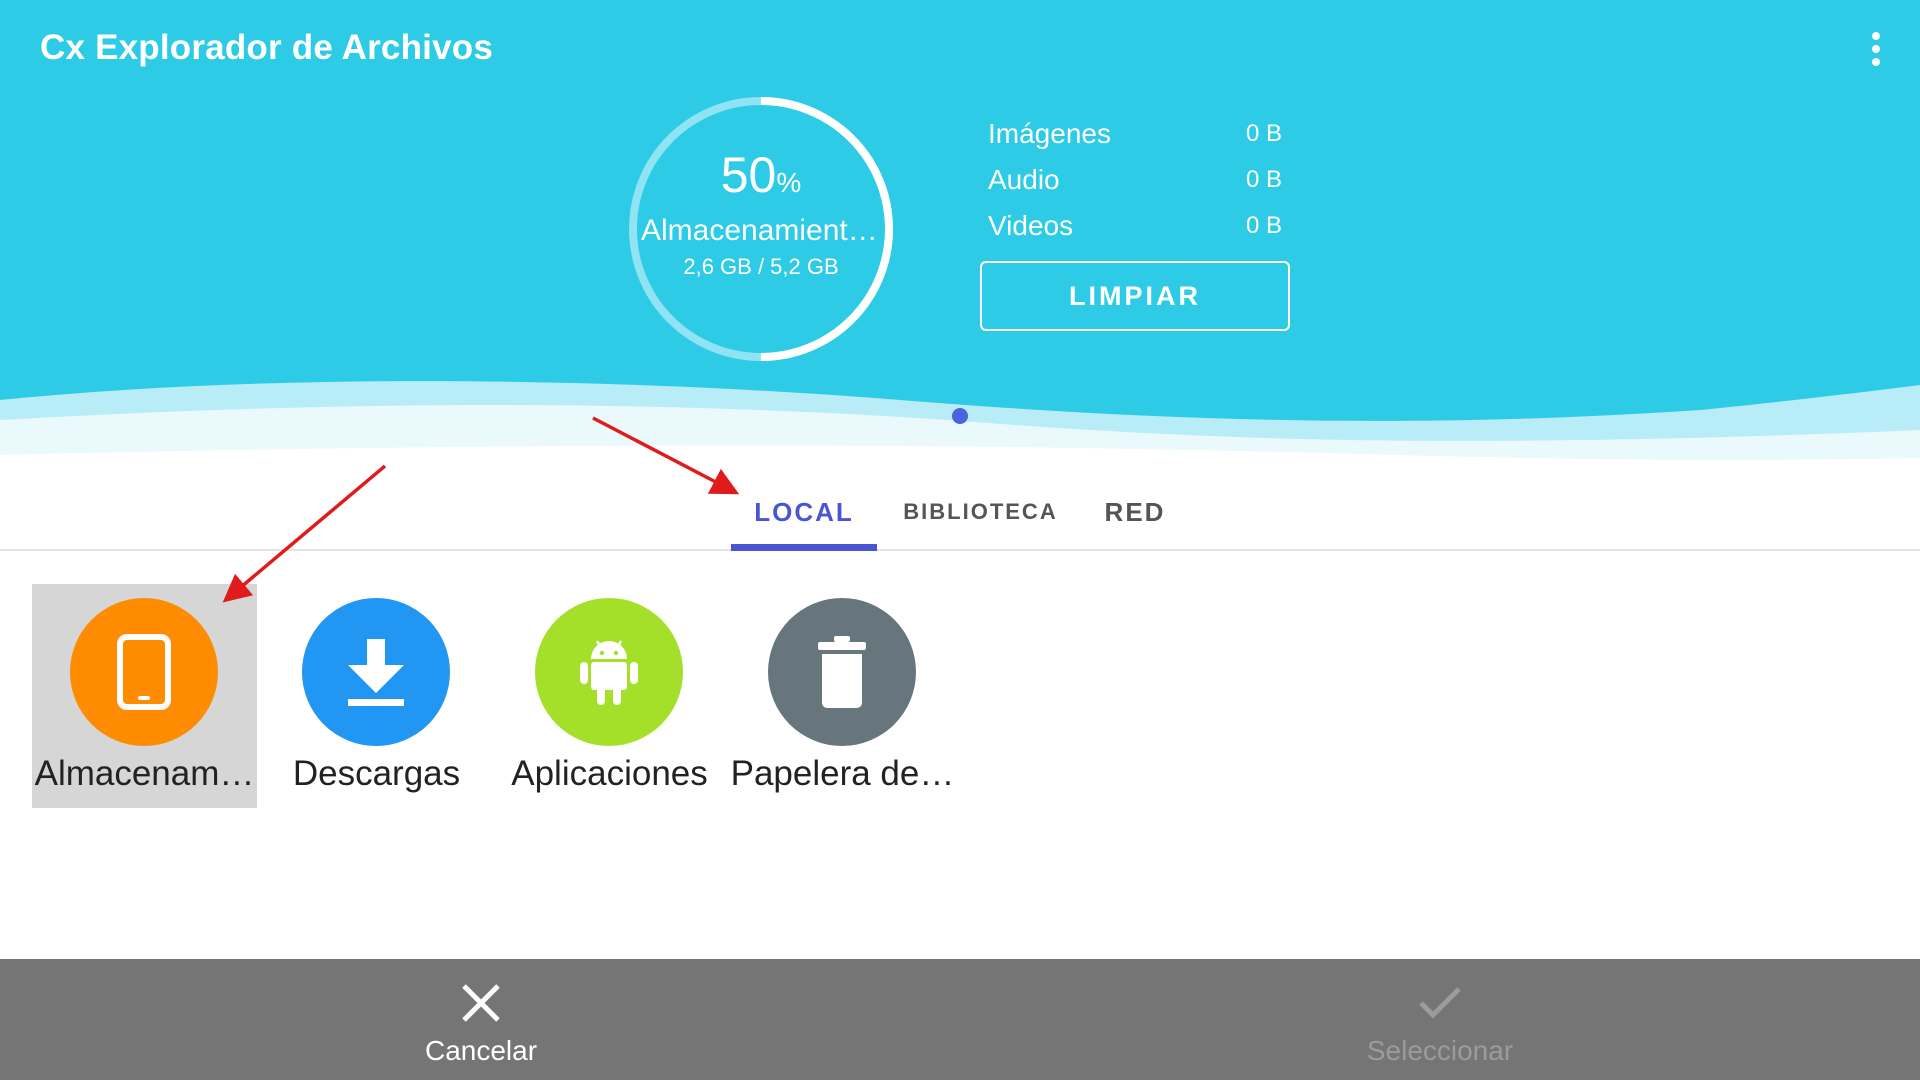 This screenshot has height=1080, width=1920. Describe the element at coordinates (789, 182) in the screenshot. I see `percent-unit: %` at that location.